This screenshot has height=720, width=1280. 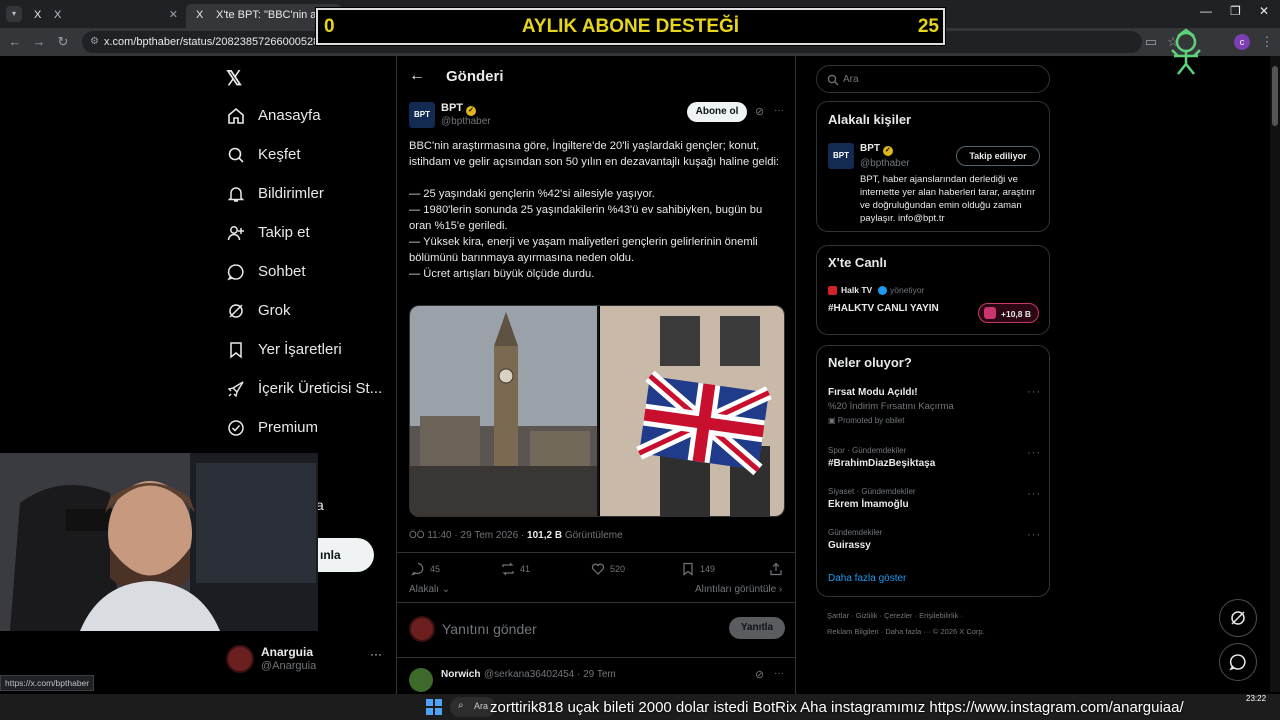 I want to click on nav-label: Keşfet, so click(x=279, y=154).